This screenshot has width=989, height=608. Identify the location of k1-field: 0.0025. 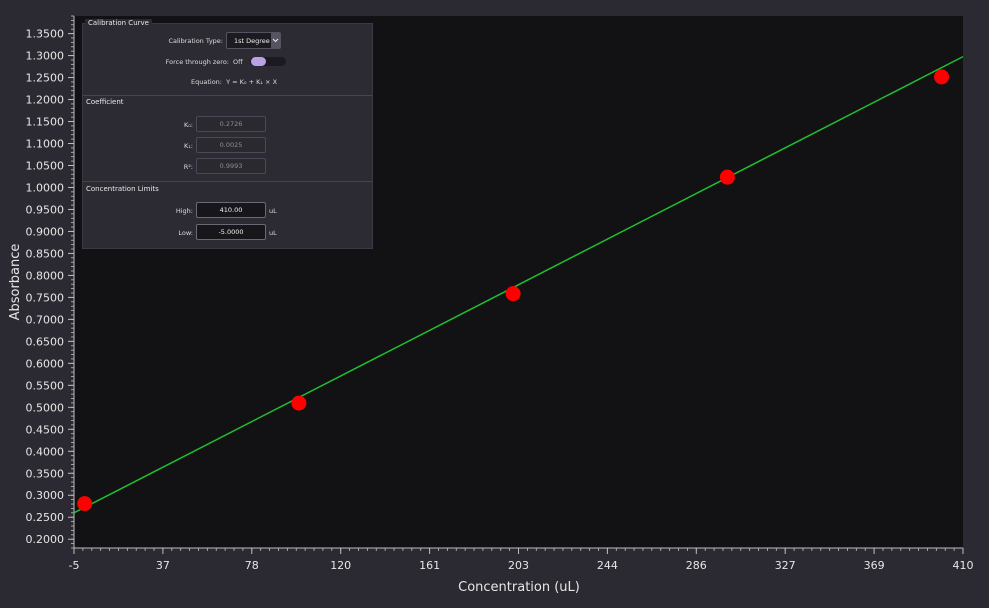
(231, 145).